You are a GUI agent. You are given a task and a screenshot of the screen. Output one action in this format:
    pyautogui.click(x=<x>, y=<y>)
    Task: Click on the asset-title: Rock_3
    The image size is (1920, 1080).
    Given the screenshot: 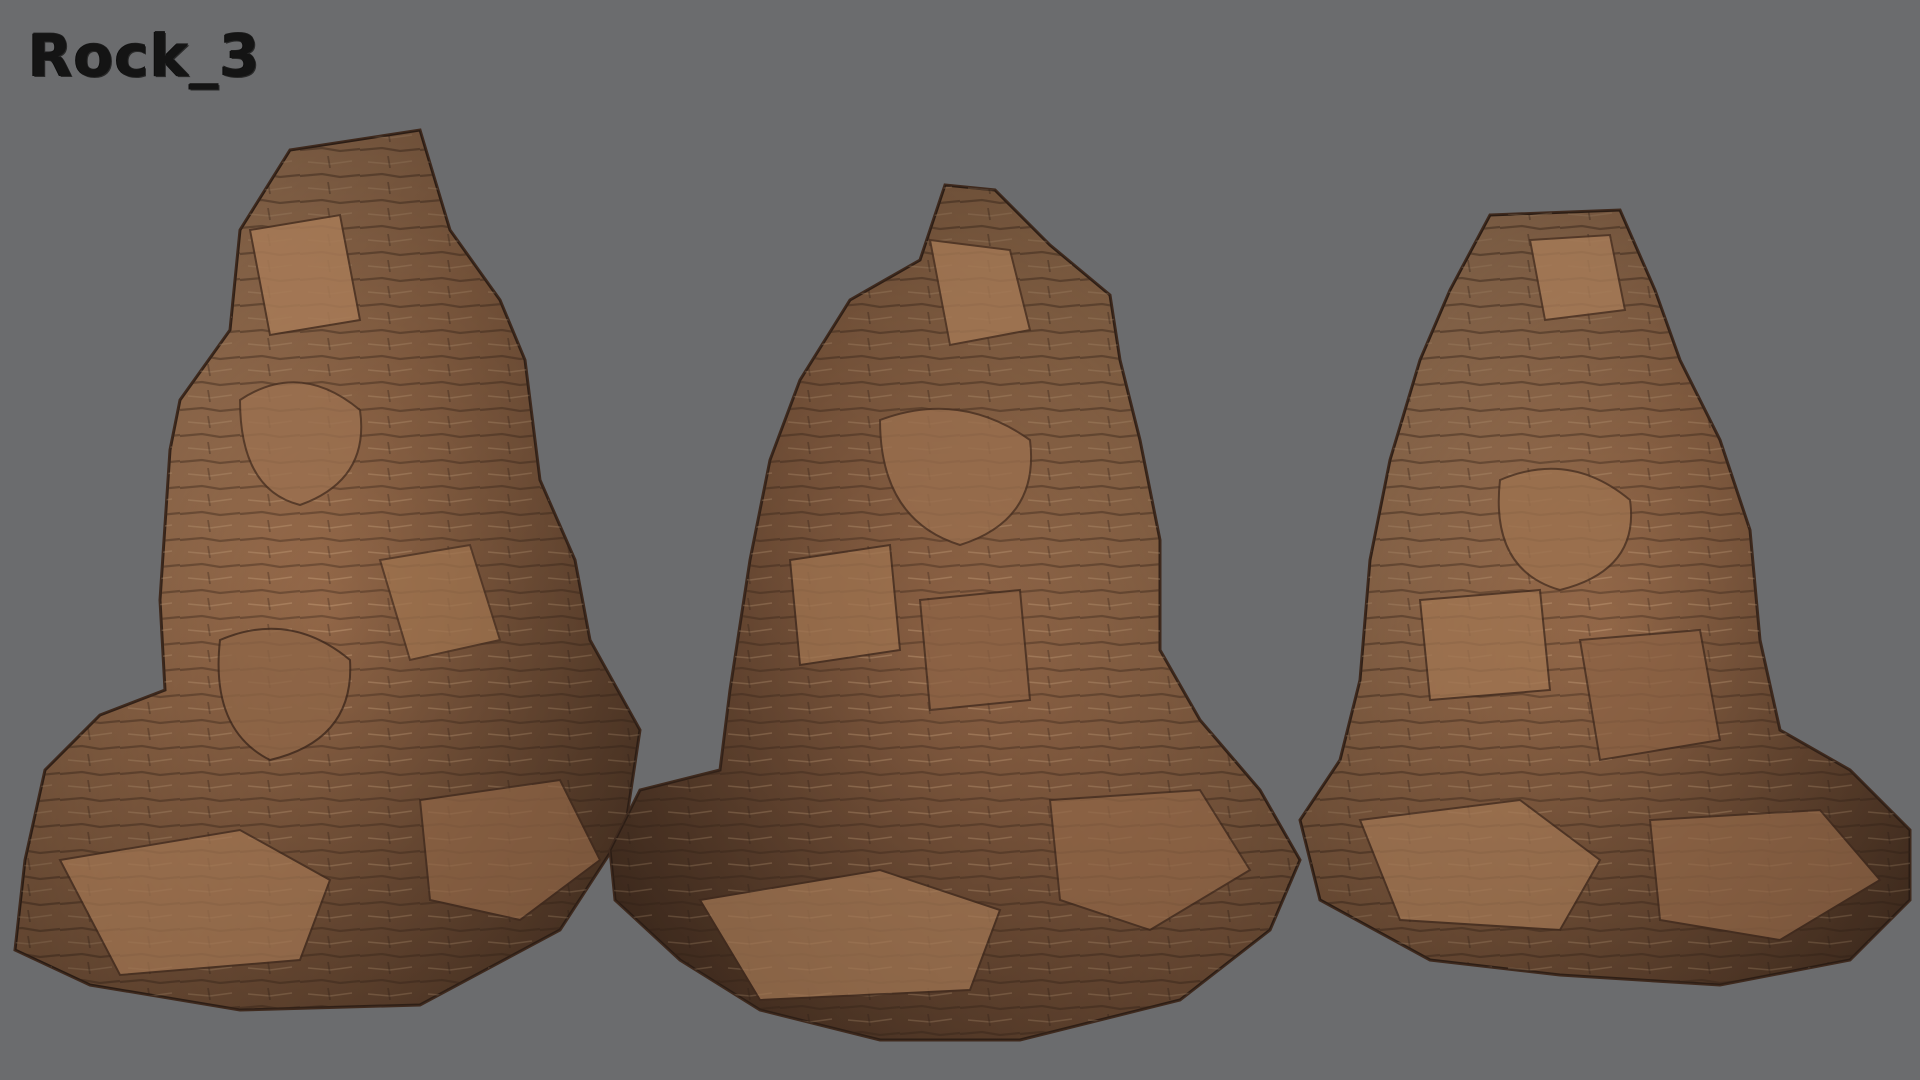 What is the action you would take?
    pyautogui.click(x=144, y=56)
    